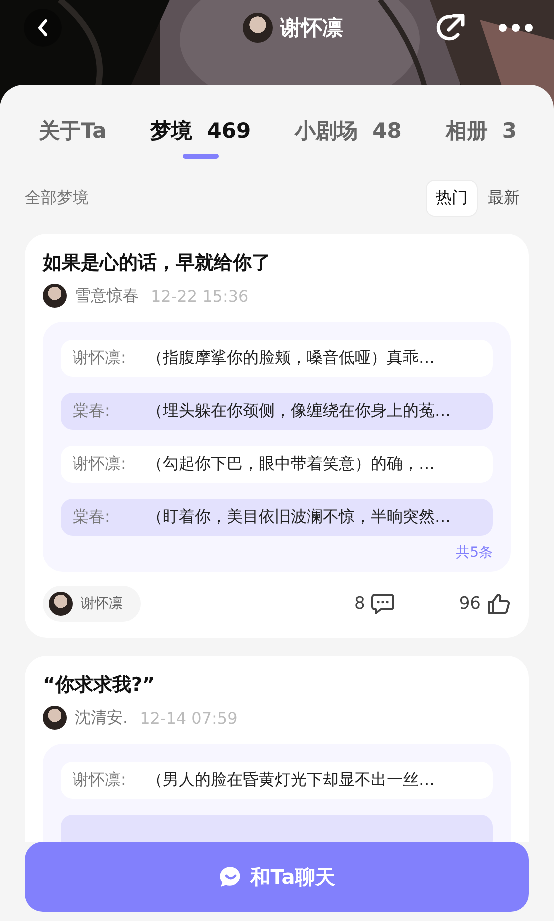  Describe the element at coordinates (504, 198) in the screenshot. I see `sort-option: 最新` at that location.